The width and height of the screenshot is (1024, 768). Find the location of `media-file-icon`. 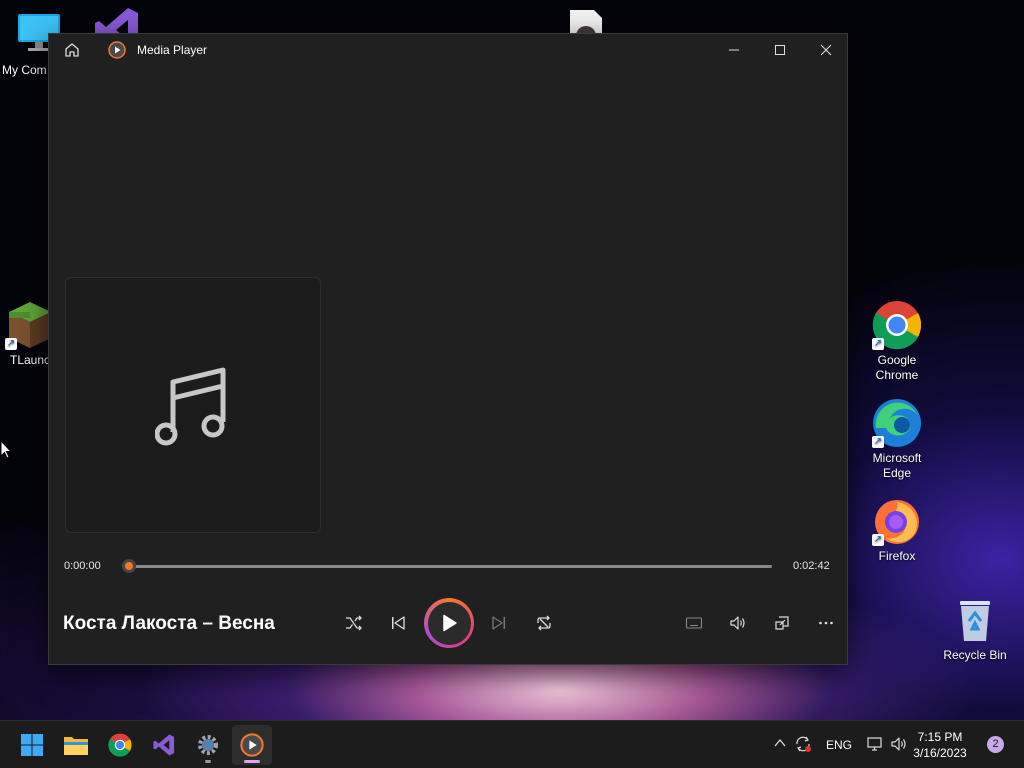

media-file-icon is located at coordinates (585, 21).